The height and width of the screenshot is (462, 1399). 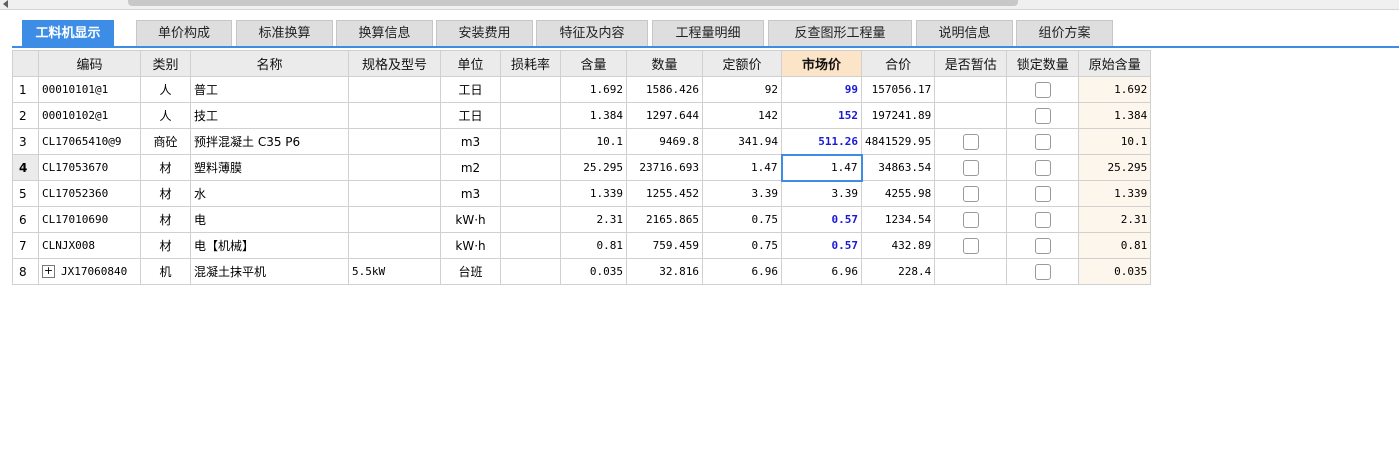 What do you see at coordinates (269, 167) in the screenshot?
I see `name-cell: 塑料薄膜` at bounding box center [269, 167].